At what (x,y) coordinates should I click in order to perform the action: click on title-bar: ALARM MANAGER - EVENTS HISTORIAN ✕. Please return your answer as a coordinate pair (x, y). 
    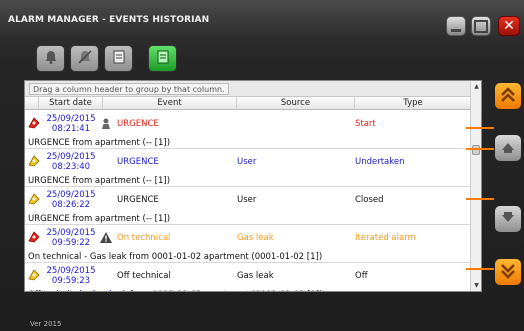
    Looking at the image, I should click on (262, 20).